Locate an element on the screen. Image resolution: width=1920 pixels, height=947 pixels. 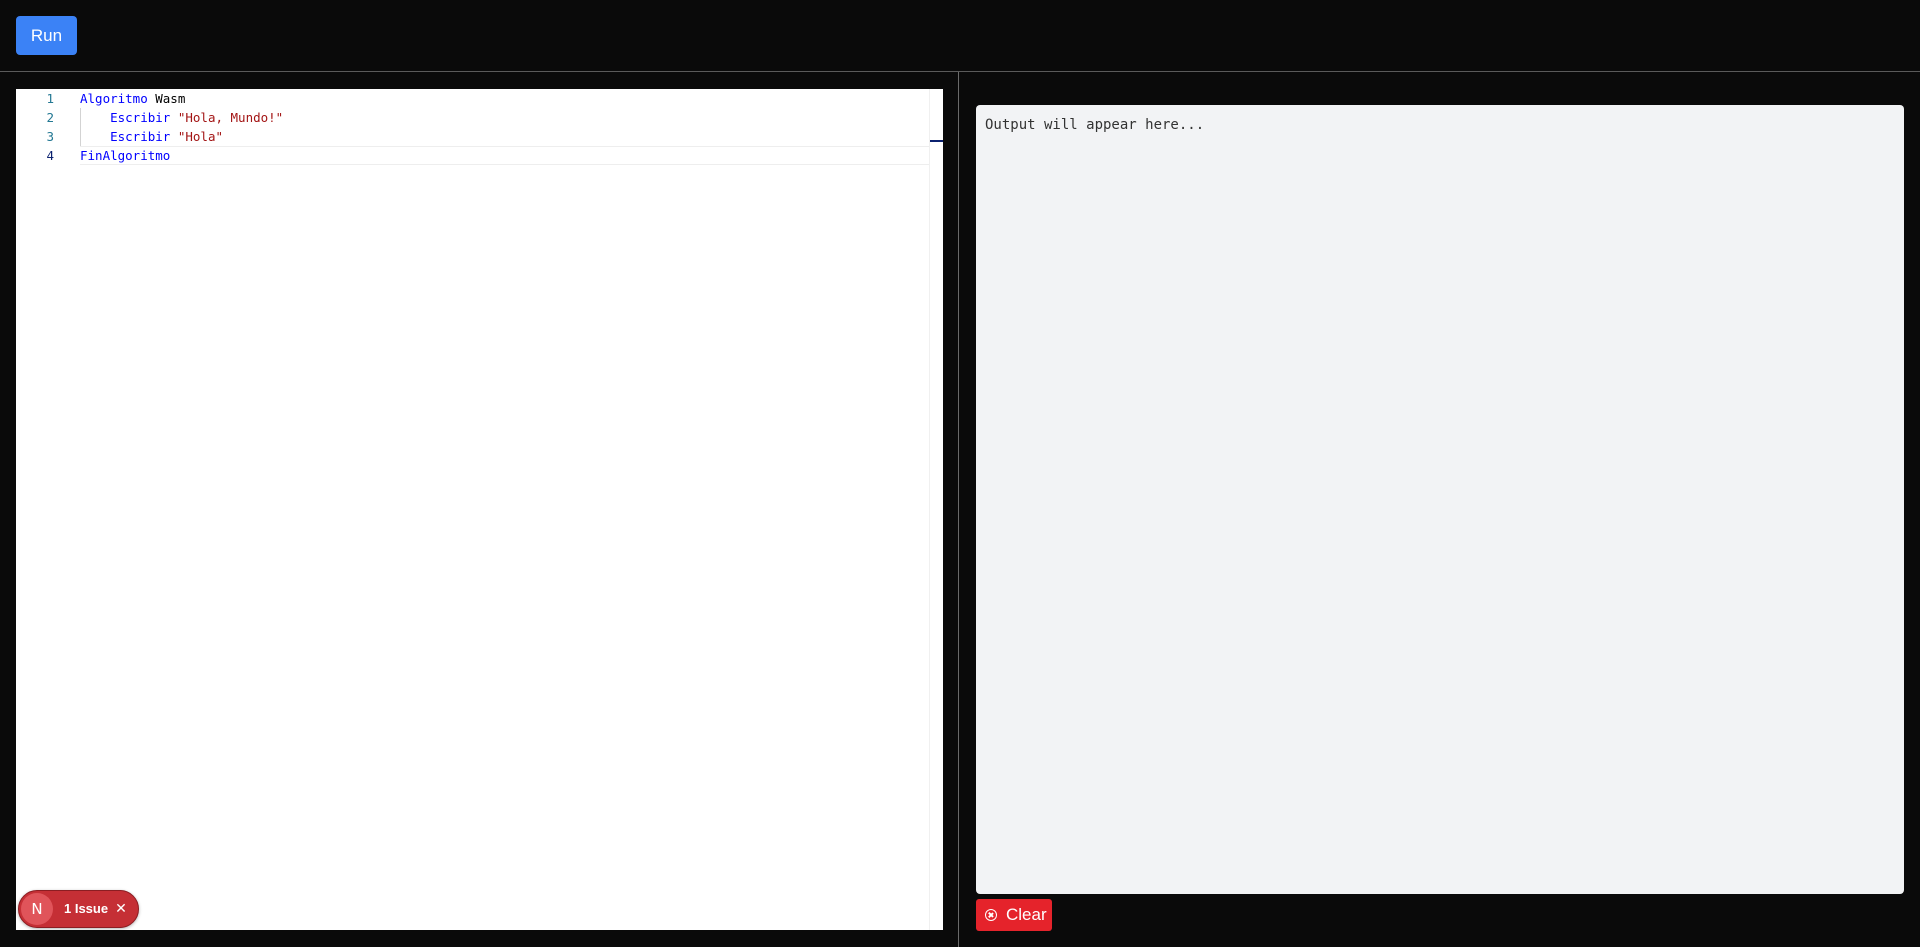
code-token: Wasm is located at coordinates (166, 98).